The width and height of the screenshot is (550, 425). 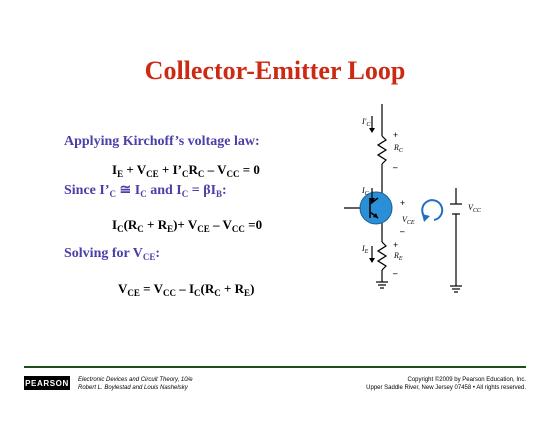 I want to click on ic-label: IC, so click(x=365, y=191).